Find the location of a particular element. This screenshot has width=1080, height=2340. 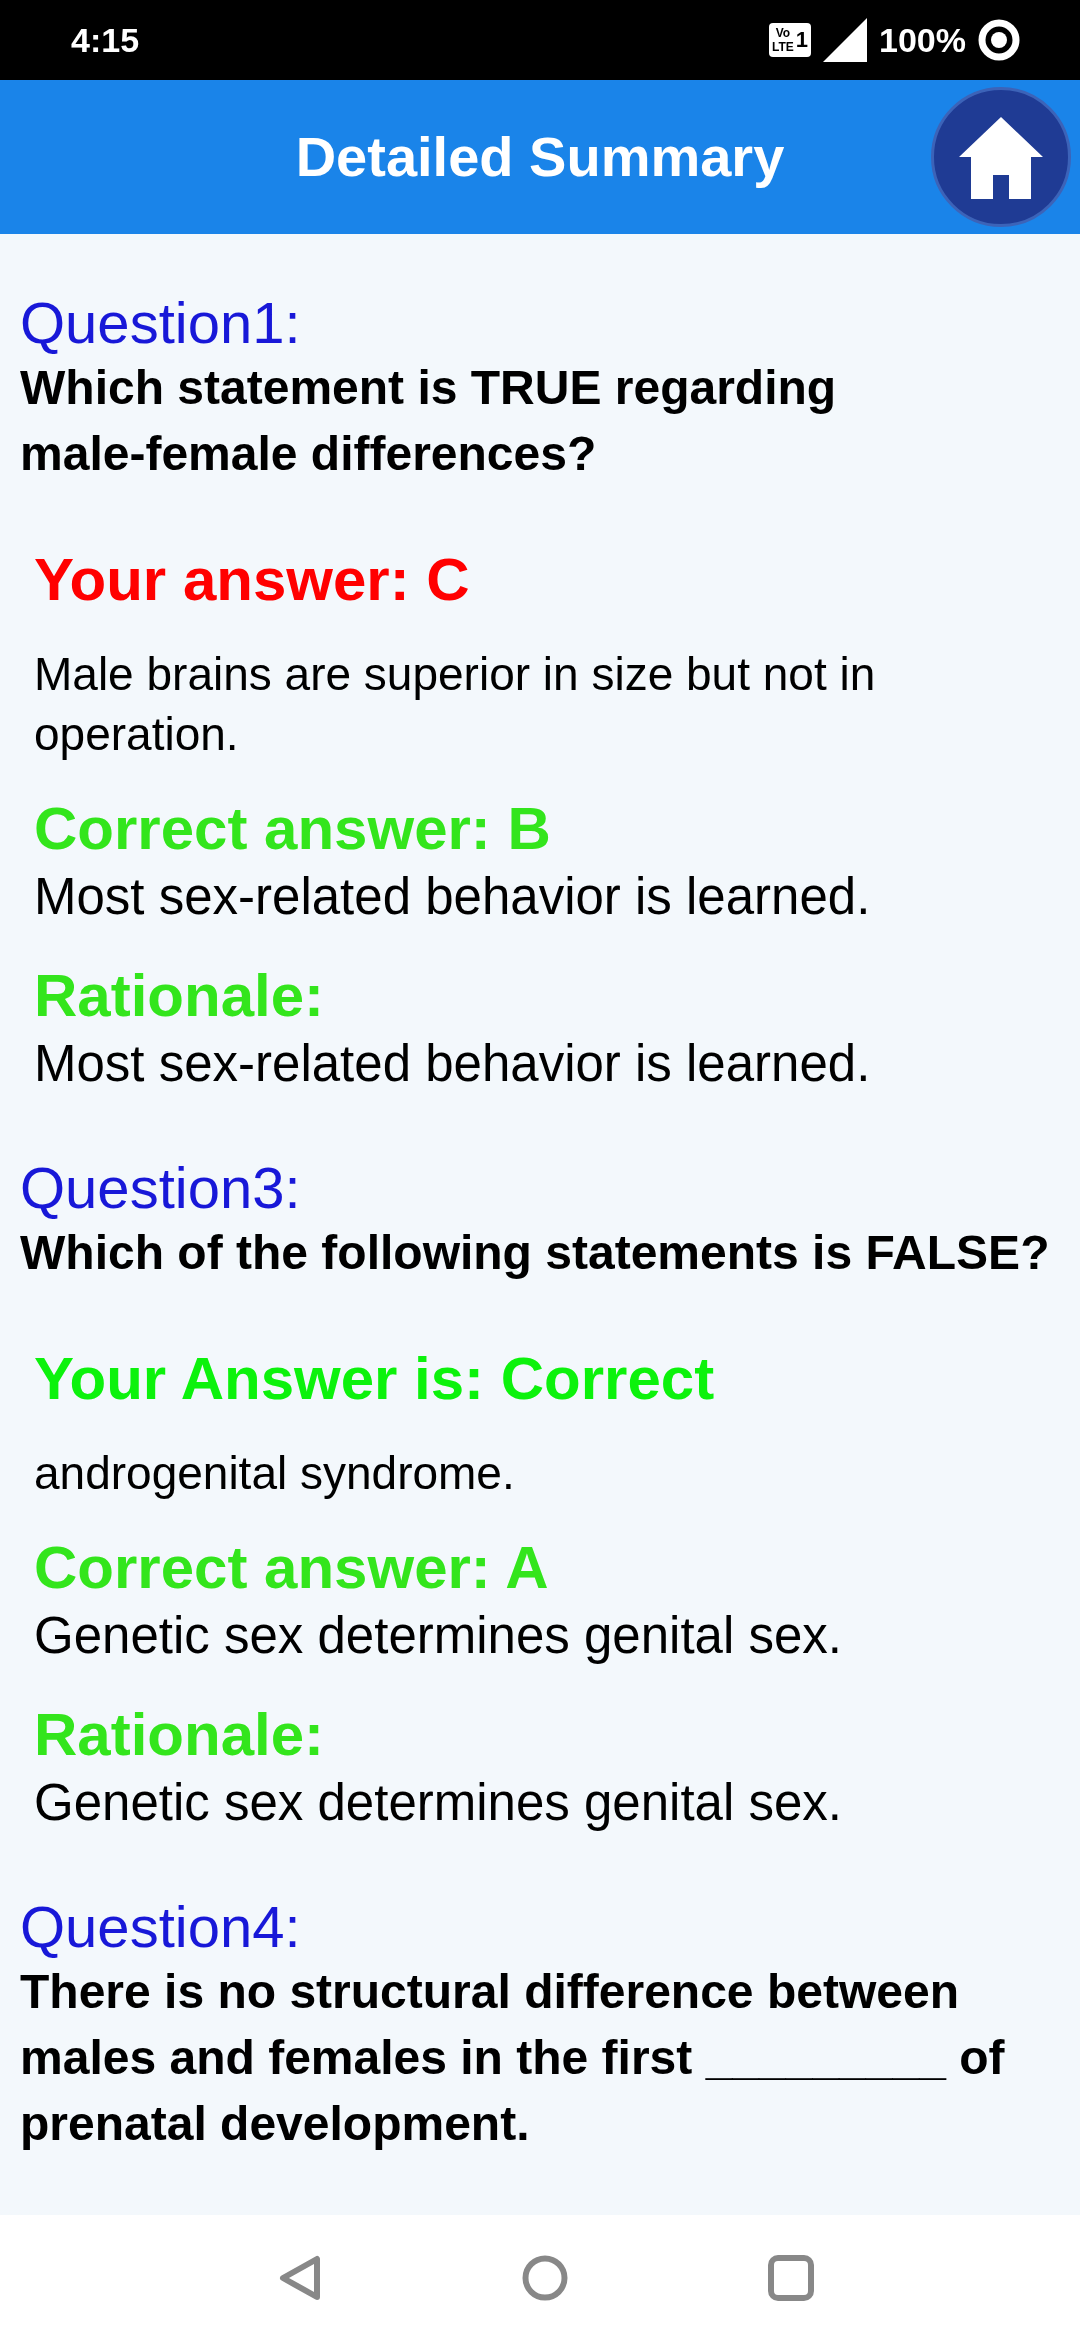

answer-result: Your Answer is: Correct is located at coordinates (375, 1379).